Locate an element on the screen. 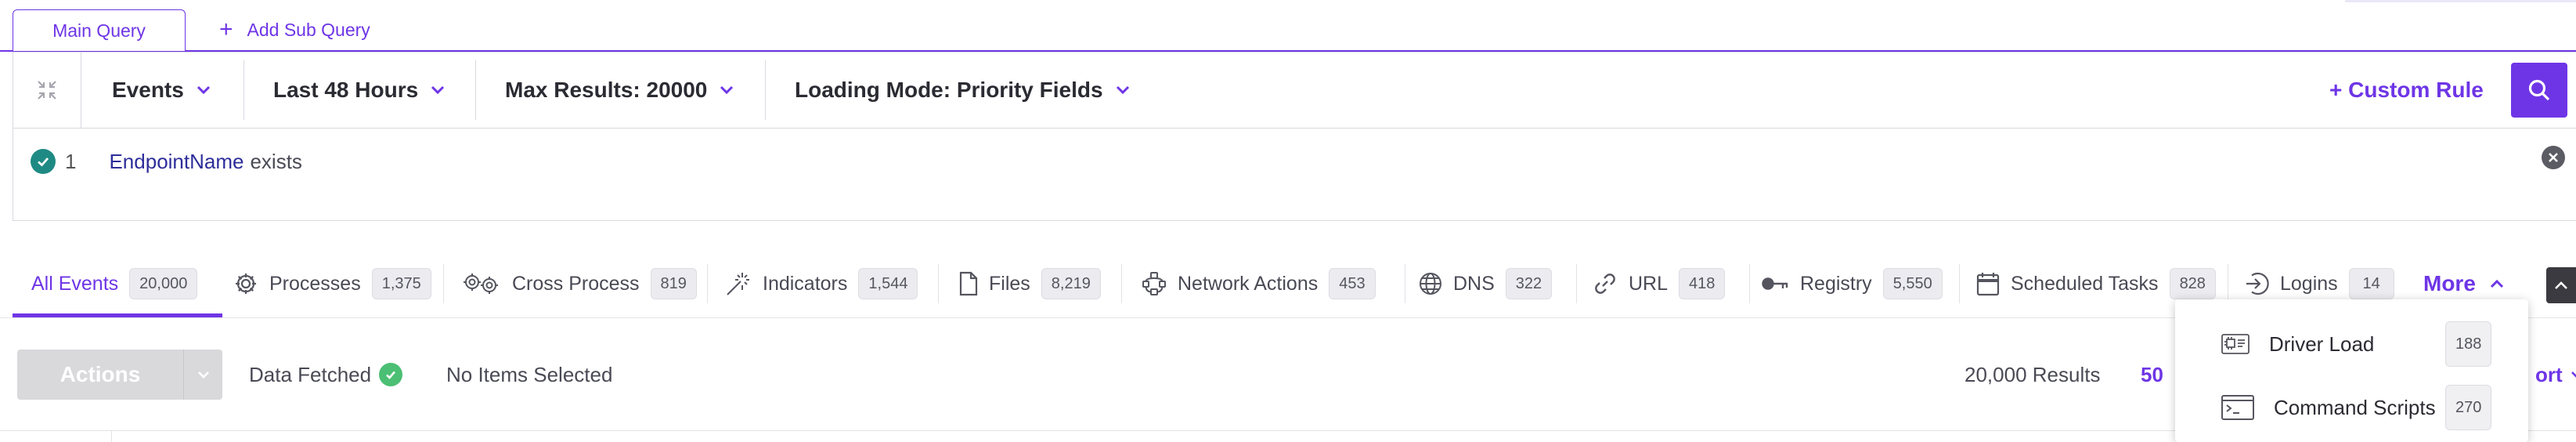  tab-network-actions: Network Actions 453 is located at coordinates (1259, 284).